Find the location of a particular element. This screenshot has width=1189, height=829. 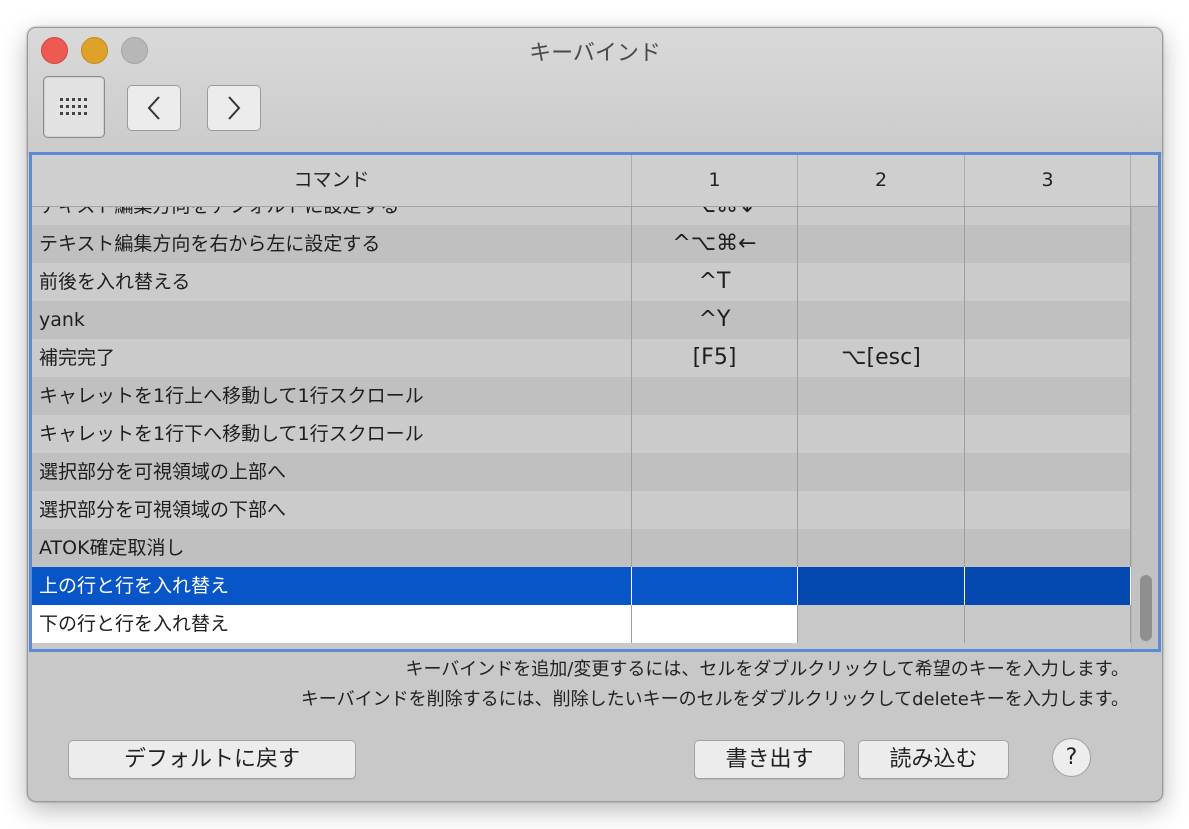

show-all-button is located at coordinates (74, 107).